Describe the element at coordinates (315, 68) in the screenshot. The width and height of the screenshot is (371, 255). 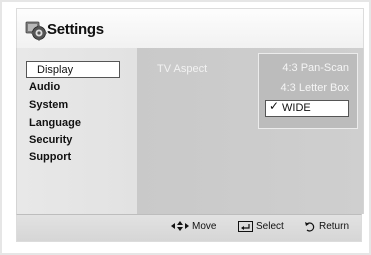
I see `option-pan-scan: 4:3 Pan-Scan` at that location.